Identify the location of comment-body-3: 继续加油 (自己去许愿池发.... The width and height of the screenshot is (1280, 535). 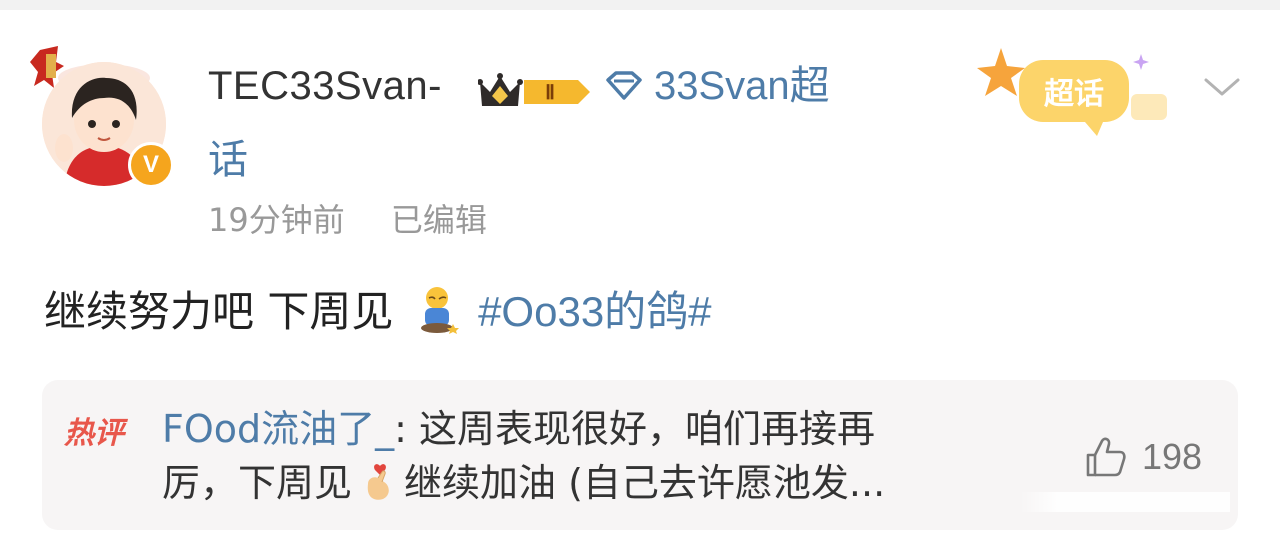
(645, 483).